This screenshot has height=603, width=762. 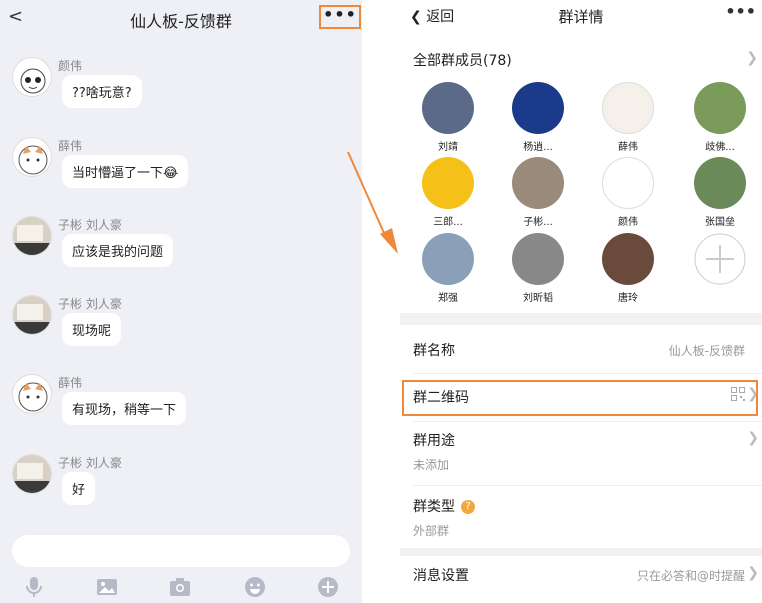 What do you see at coordinates (448, 147) in the screenshot?
I see `member-name: 刘靖` at bounding box center [448, 147].